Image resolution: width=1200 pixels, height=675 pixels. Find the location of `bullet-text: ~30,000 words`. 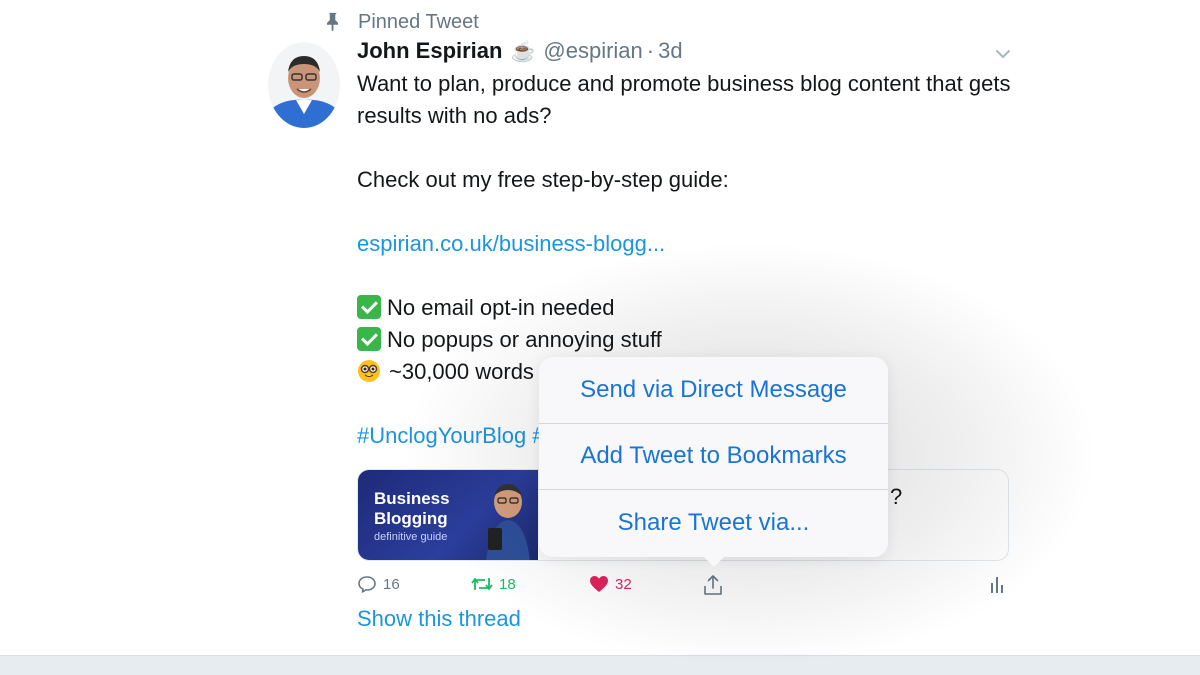

bullet-text: ~30,000 words is located at coordinates (461, 371).